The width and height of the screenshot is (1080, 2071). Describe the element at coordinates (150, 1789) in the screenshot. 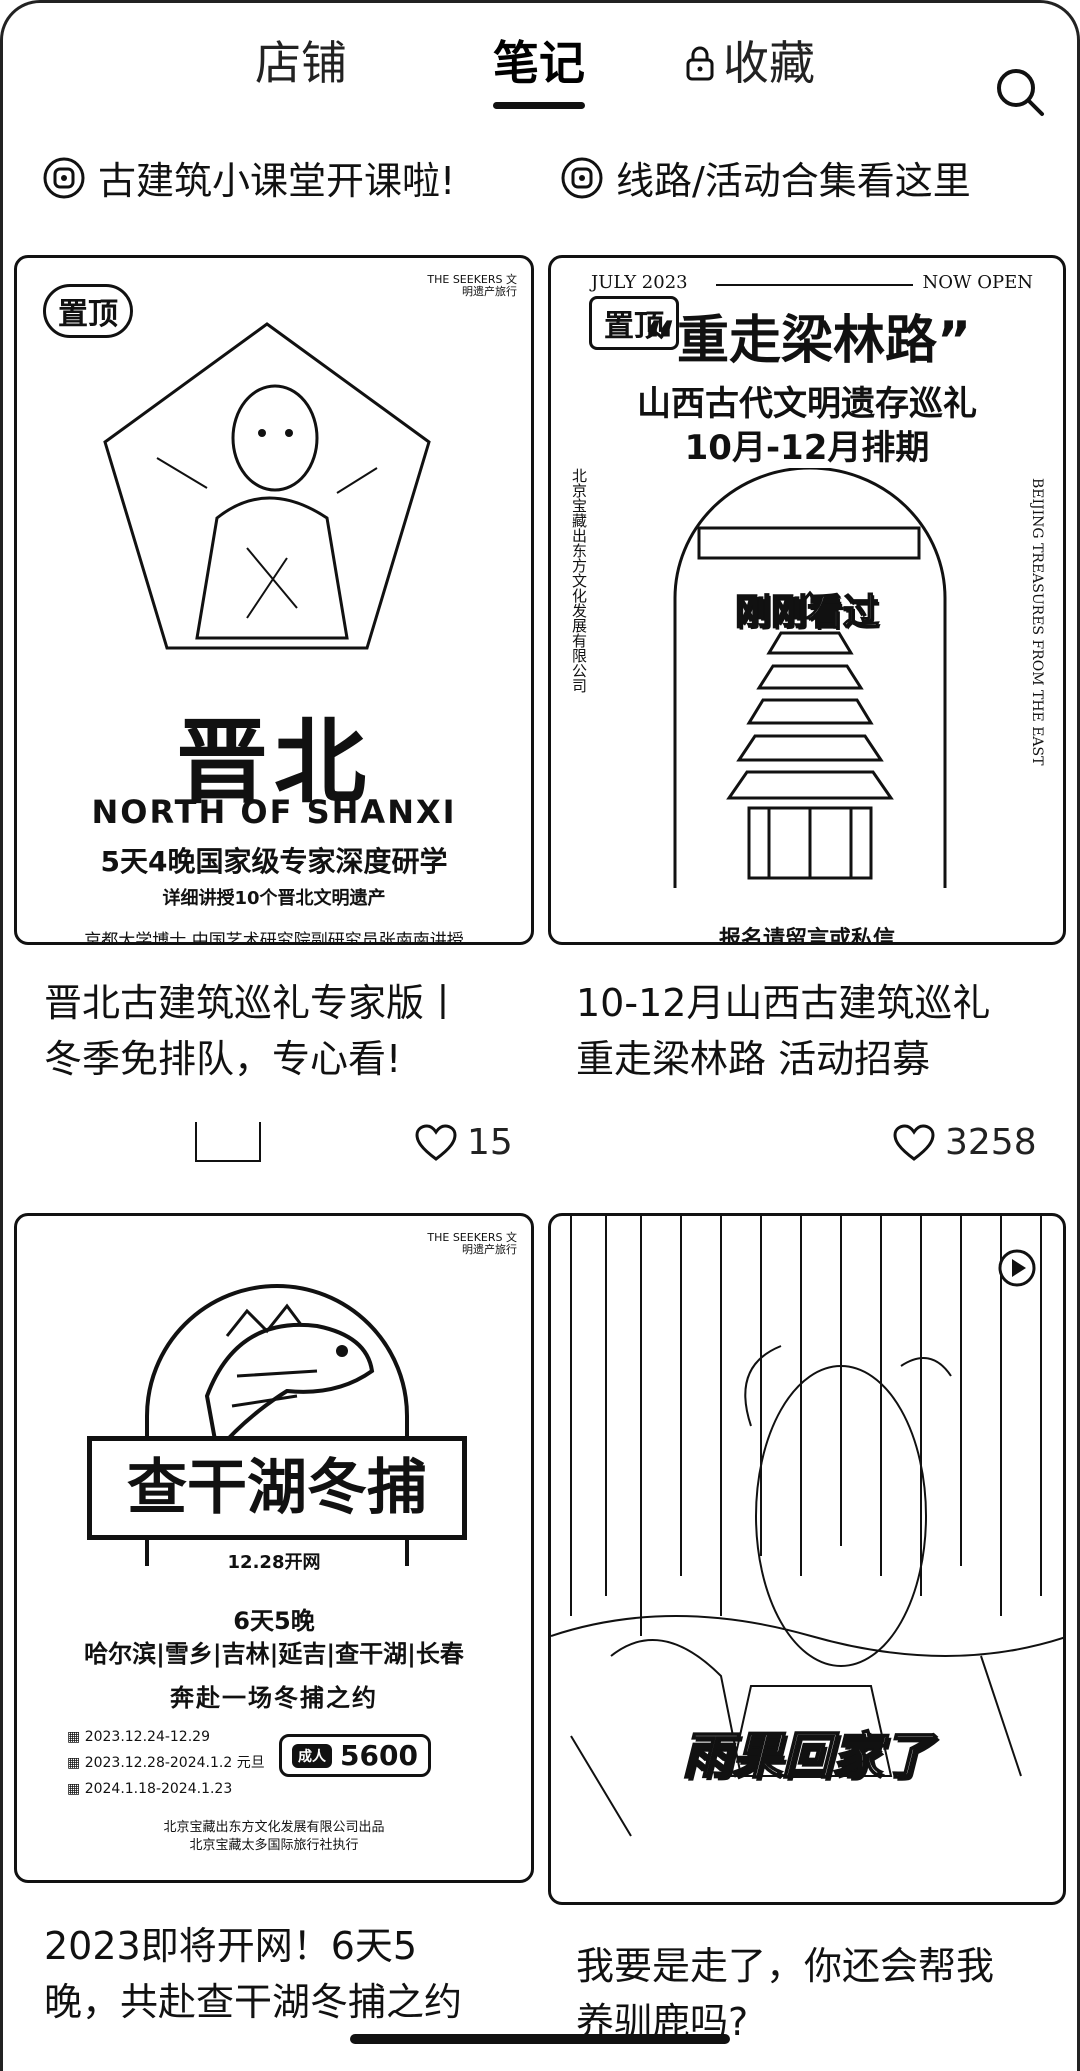

I see `calendar-date: ▦ 2024.1.18-2024.1.23` at that location.